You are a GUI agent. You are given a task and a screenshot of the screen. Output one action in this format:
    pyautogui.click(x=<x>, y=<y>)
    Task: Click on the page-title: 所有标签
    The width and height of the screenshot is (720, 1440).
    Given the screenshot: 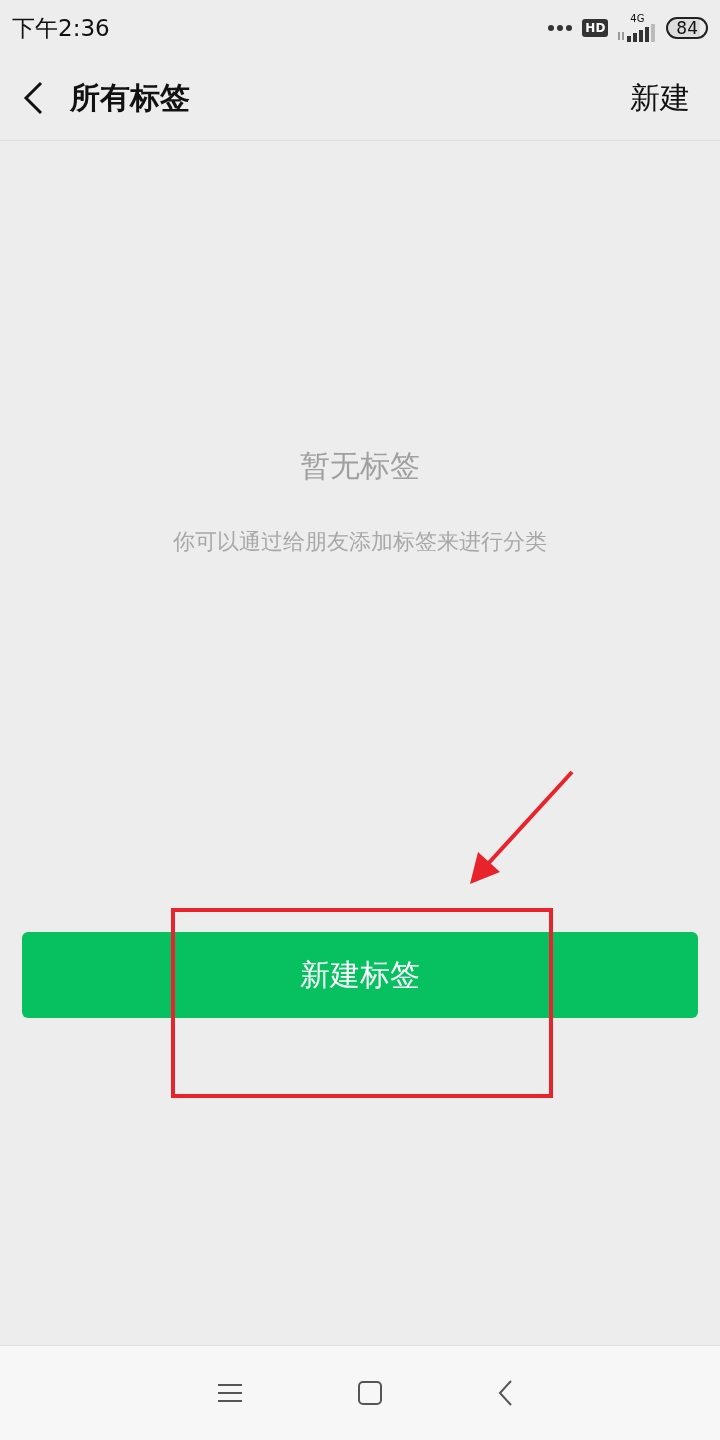 What is the action you would take?
    pyautogui.click(x=130, y=97)
    